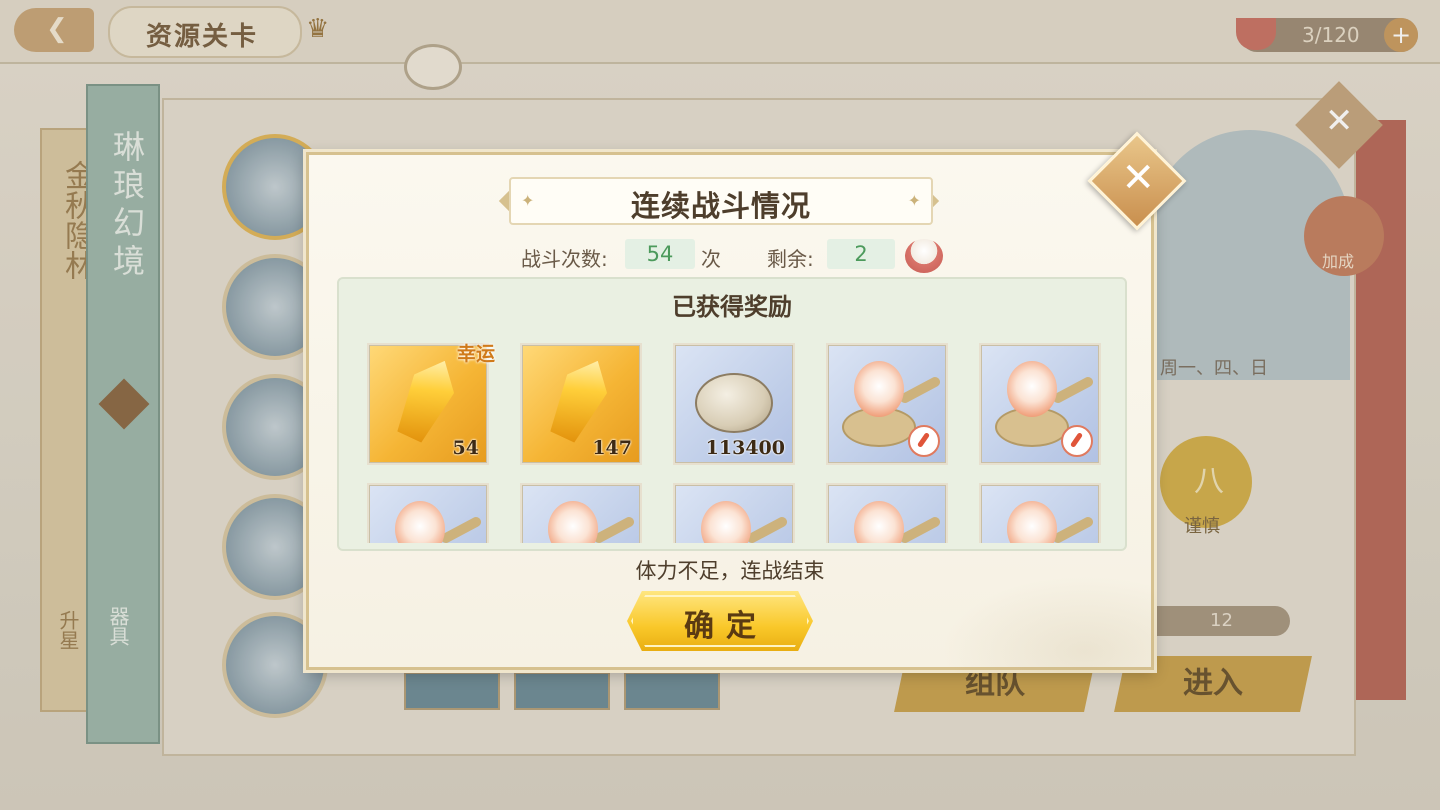 The height and width of the screenshot is (810, 1440). Describe the element at coordinates (745, 448) in the screenshot. I see `reward-quantity: 113400` at that location.